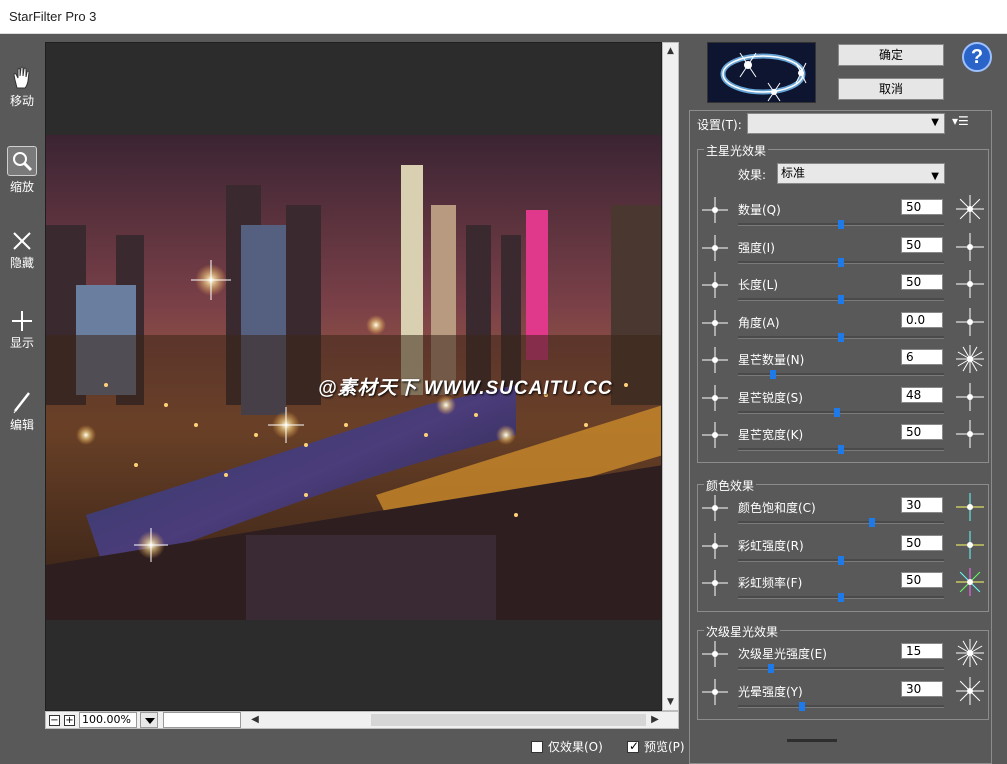 This screenshot has width=1007, height=764. What do you see at coordinates (756, 247) in the screenshot?
I see `param-label: 强度(I)` at bounding box center [756, 247].